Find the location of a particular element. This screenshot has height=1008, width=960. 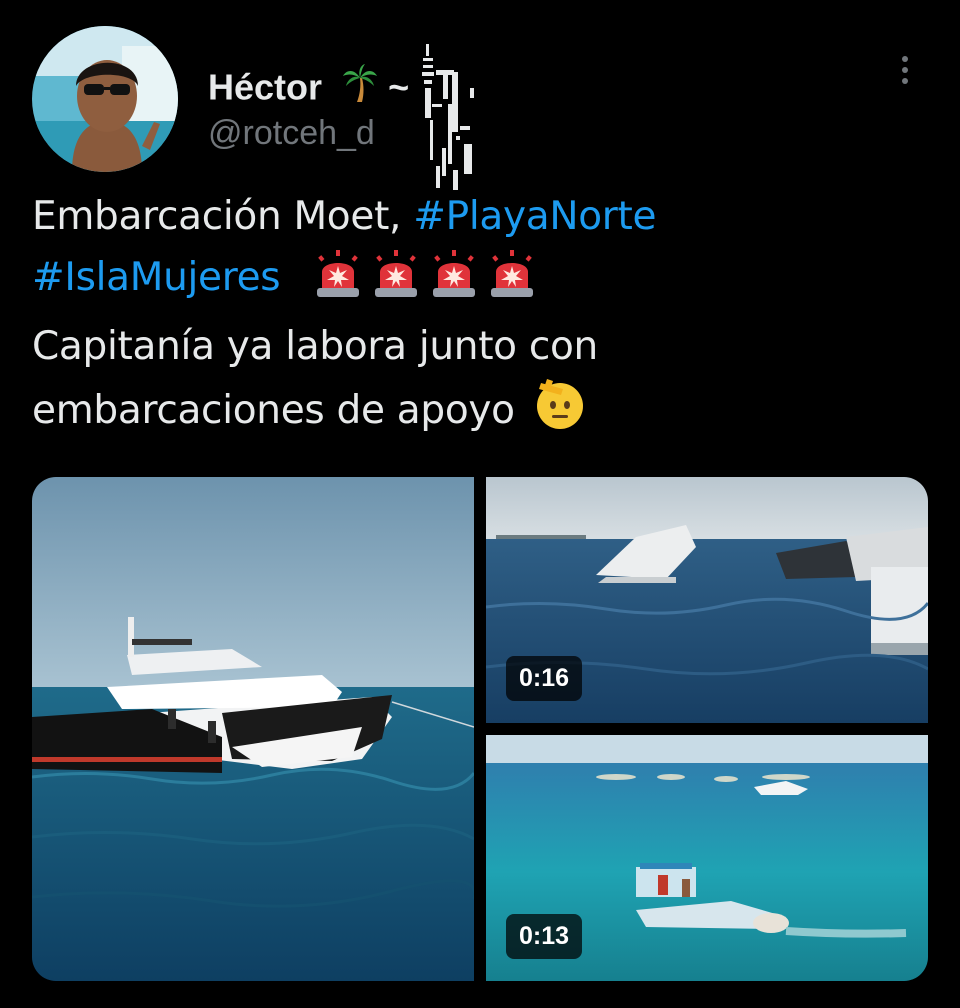

saluting-face-icon is located at coordinates (560, 413).